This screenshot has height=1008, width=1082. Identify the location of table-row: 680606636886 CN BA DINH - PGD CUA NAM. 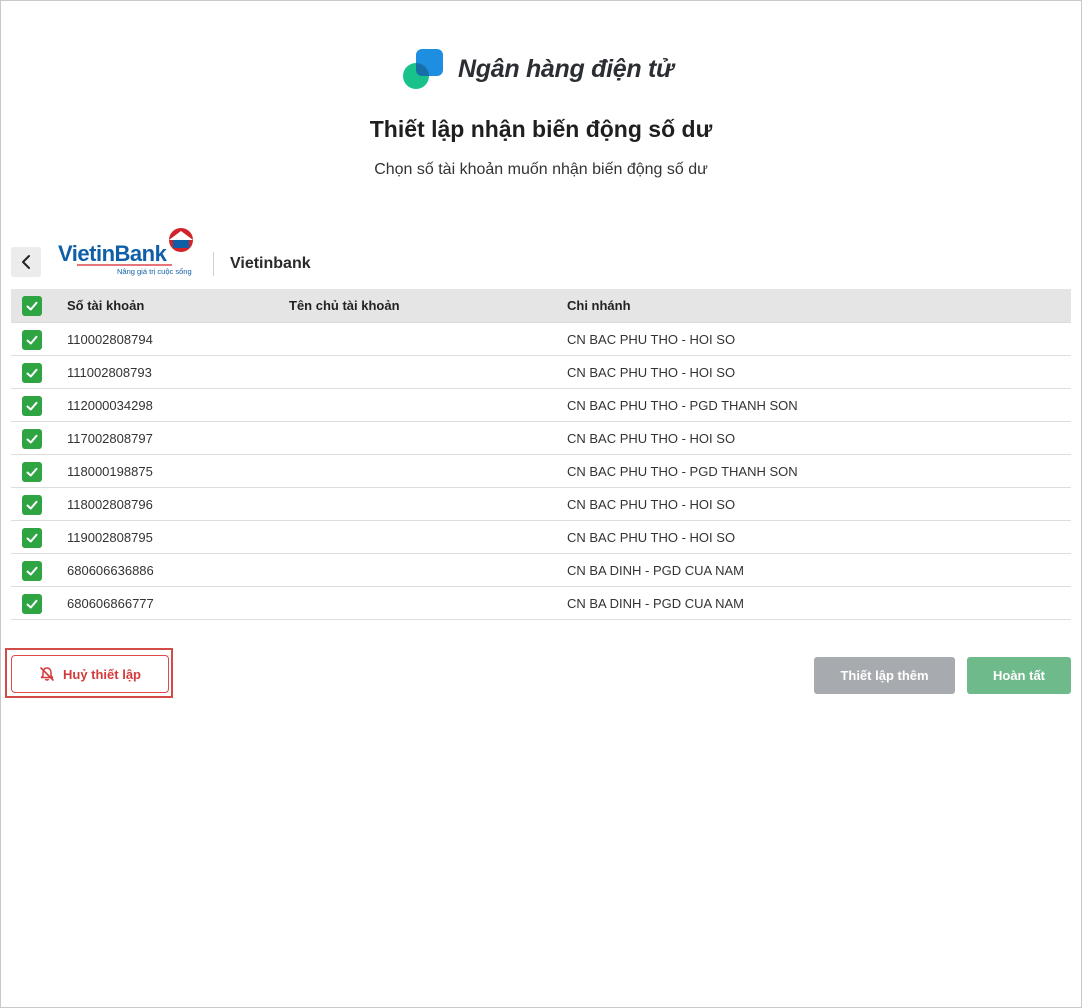
(541, 570).